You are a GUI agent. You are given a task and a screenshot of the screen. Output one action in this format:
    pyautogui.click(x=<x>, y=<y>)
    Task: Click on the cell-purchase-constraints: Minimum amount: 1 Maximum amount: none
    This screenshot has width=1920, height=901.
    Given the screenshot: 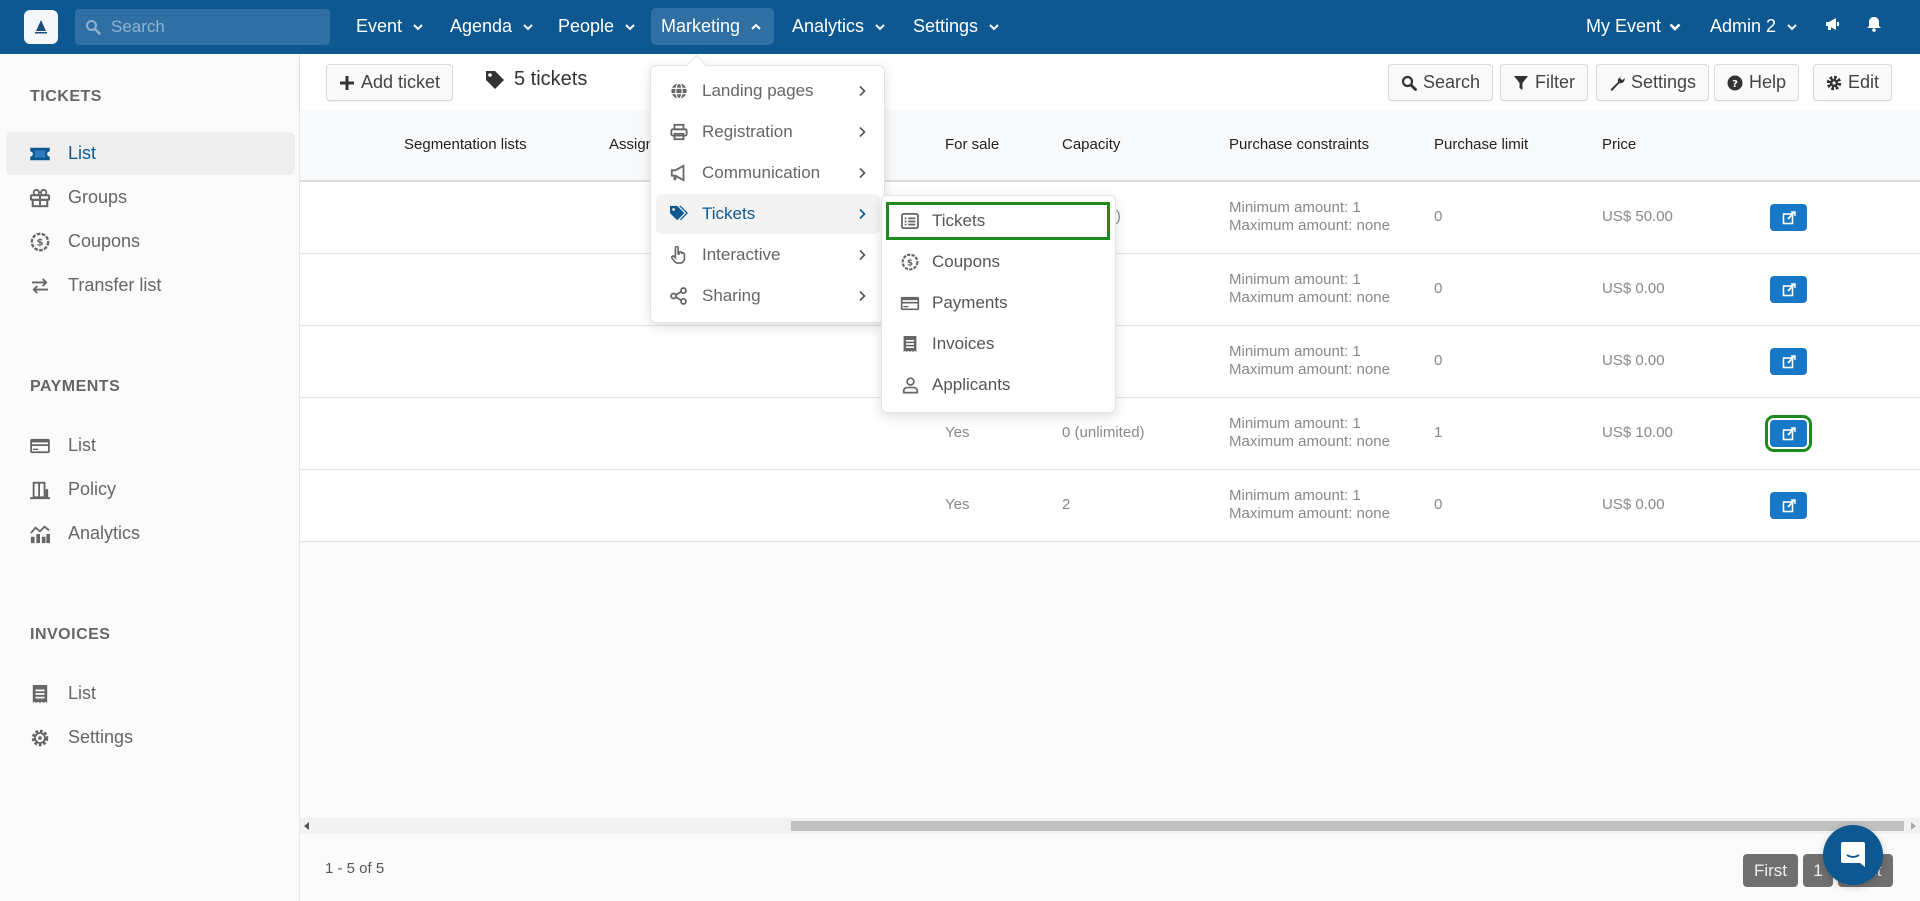 What is the action you would take?
    pyautogui.click(x=1309, y=433)
    